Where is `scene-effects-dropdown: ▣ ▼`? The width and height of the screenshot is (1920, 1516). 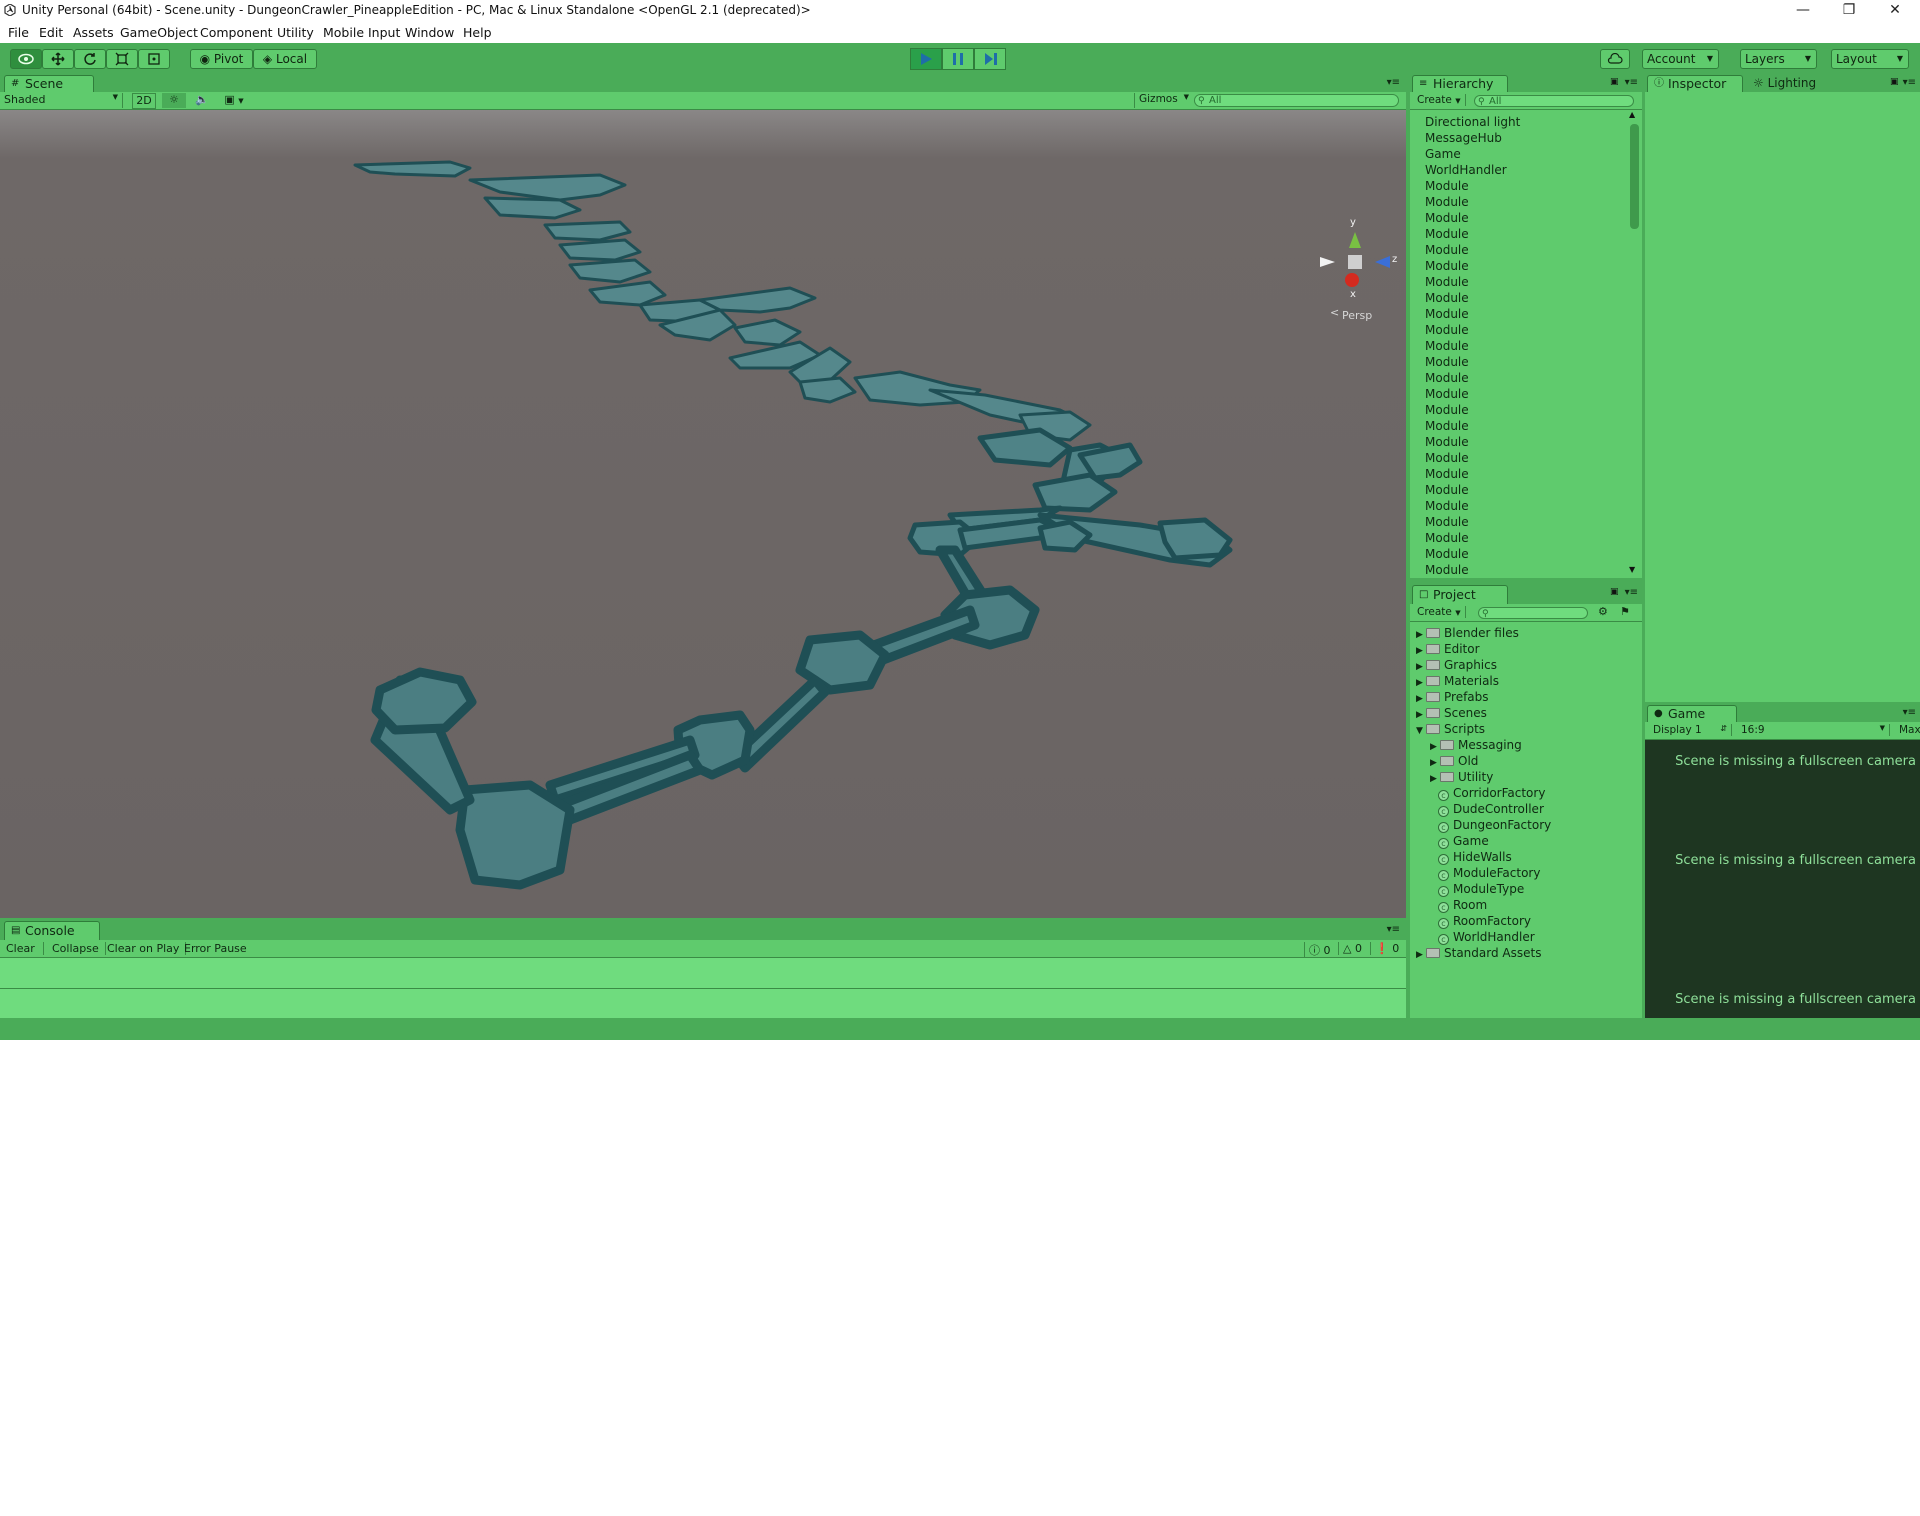 scene-effects-dropdown: ▣ ▼ is located at coordinates (234, 100).